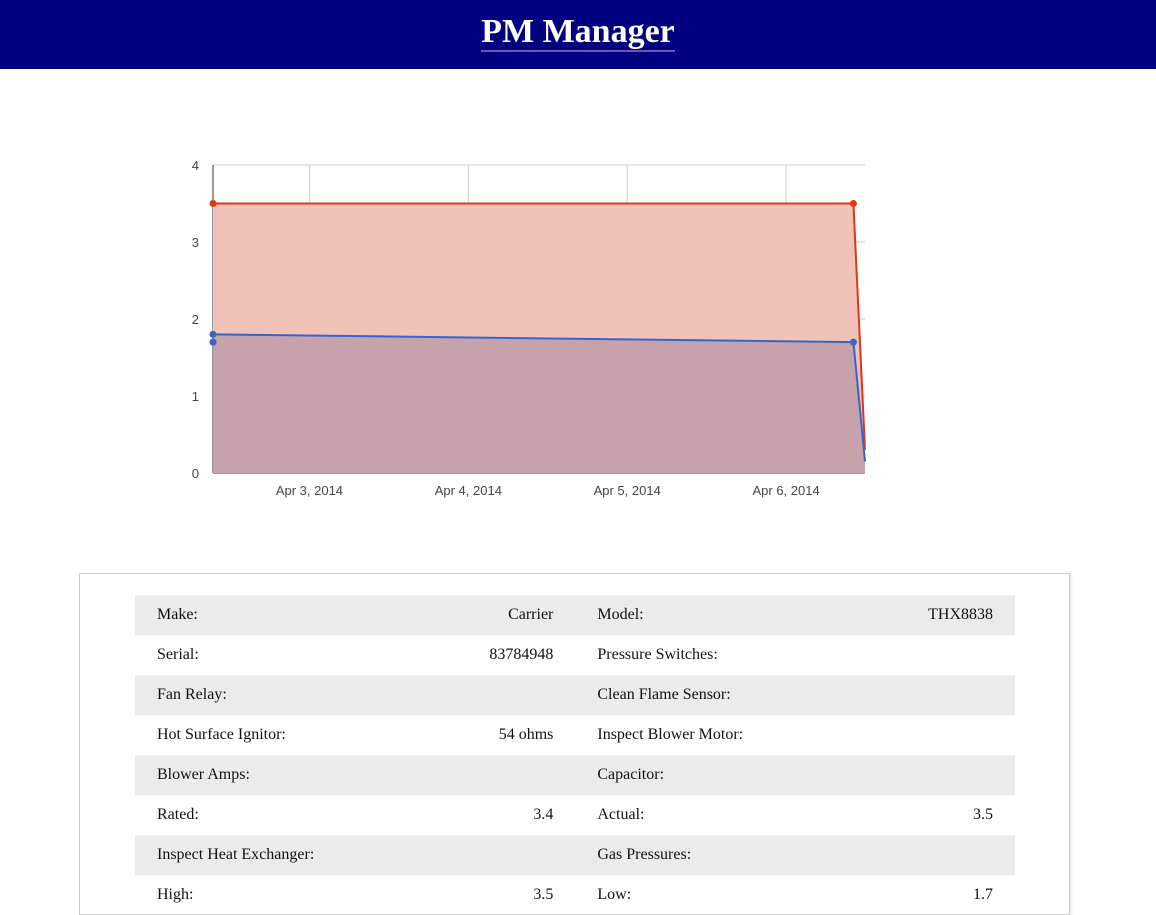 The image size is (1156, 915). I want to click on details-row: Fan Relay: Clean Flame Sensor:, so click(575, 695).